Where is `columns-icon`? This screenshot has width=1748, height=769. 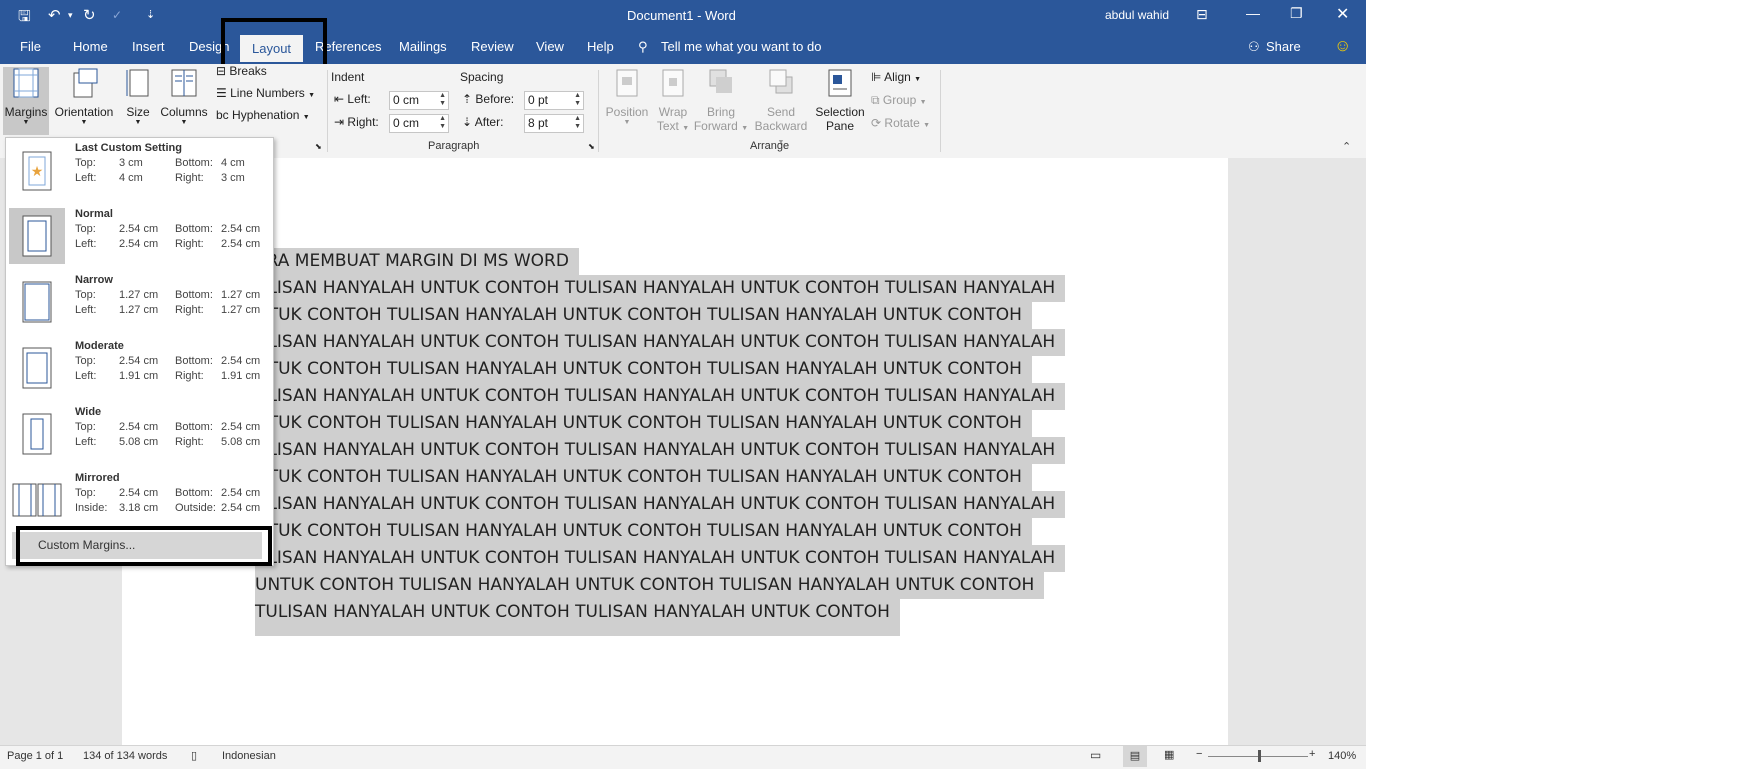
columns-icon is located at coordinates (184, 83).